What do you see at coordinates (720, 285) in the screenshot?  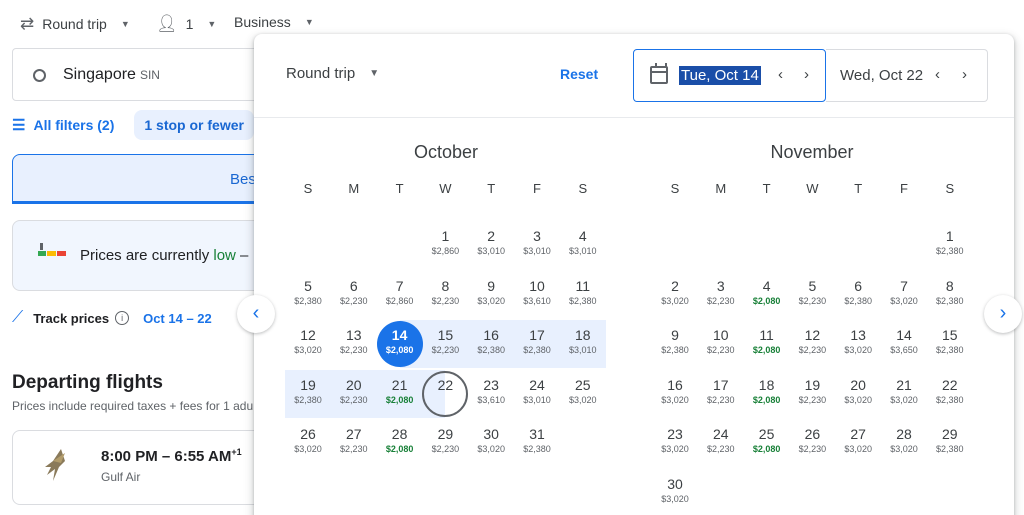 I see `day-number: 3` at bounding box center [720, 285].